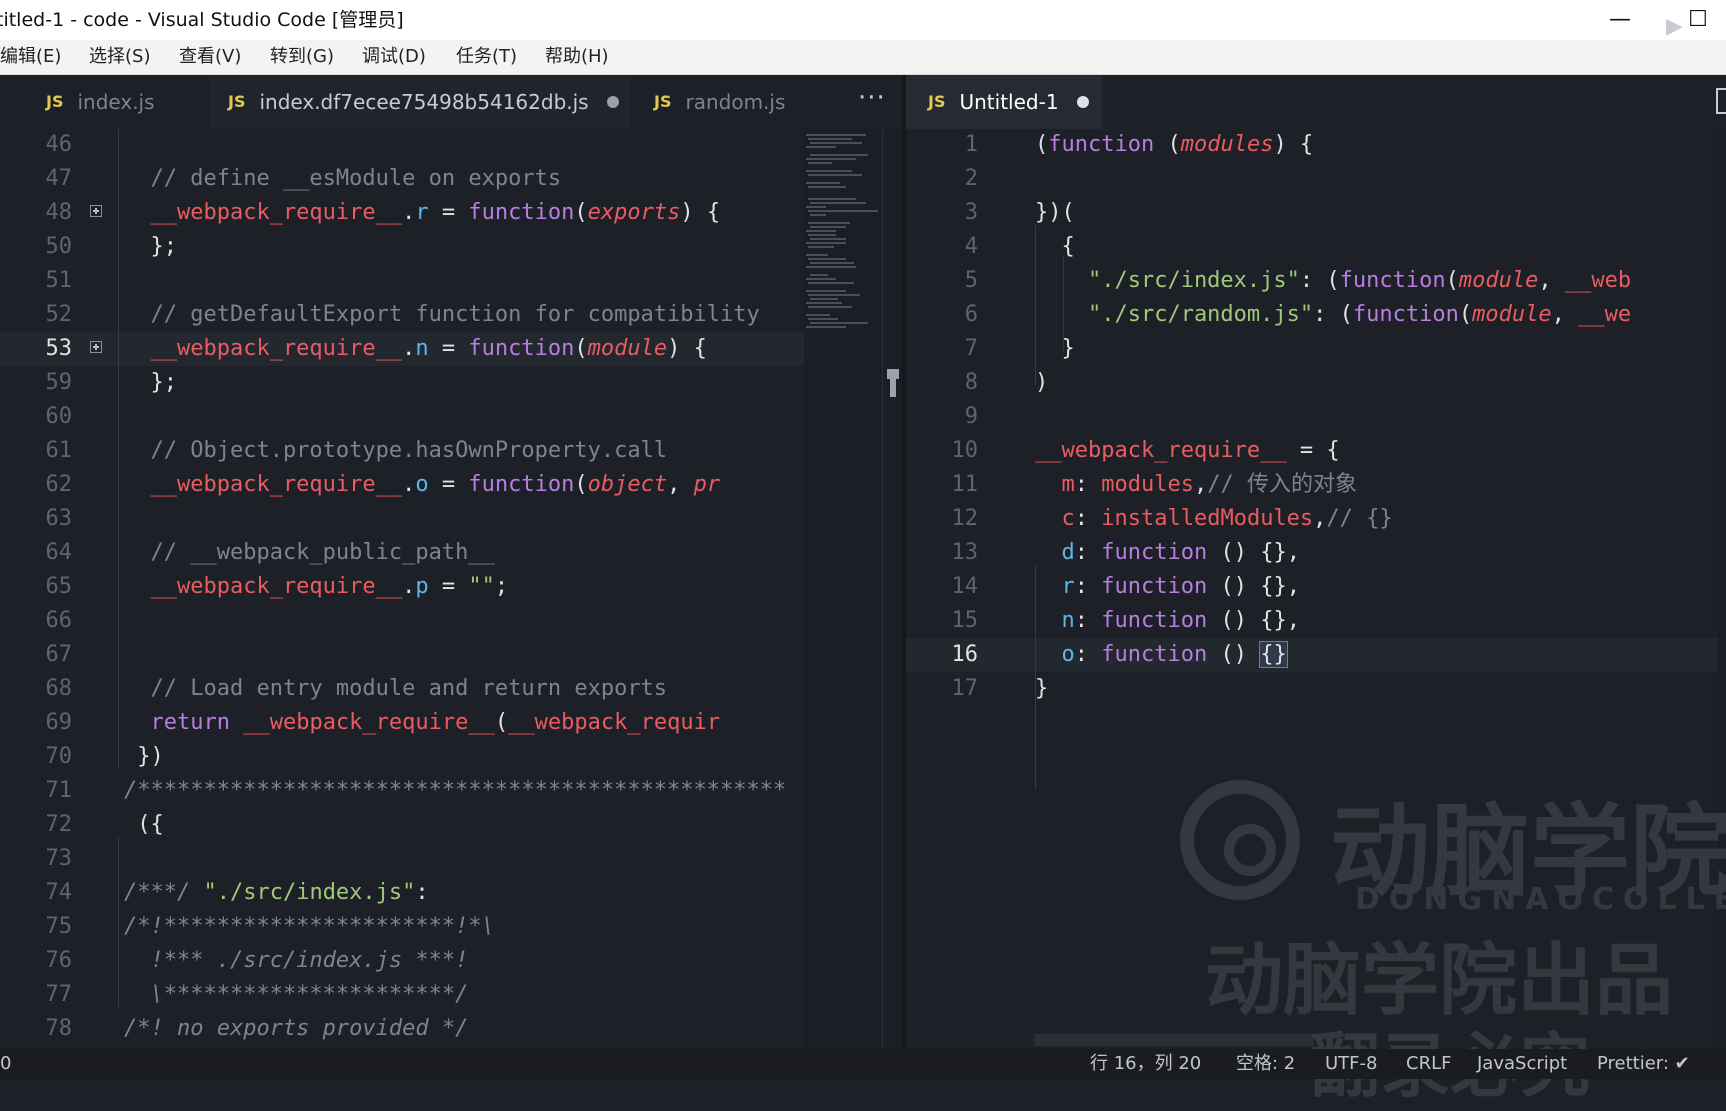 Image resolution: width=1726 pixels, height=1111 pixels. I want to click on code-line: 1 (function (modules) {, so click(1312, 145).